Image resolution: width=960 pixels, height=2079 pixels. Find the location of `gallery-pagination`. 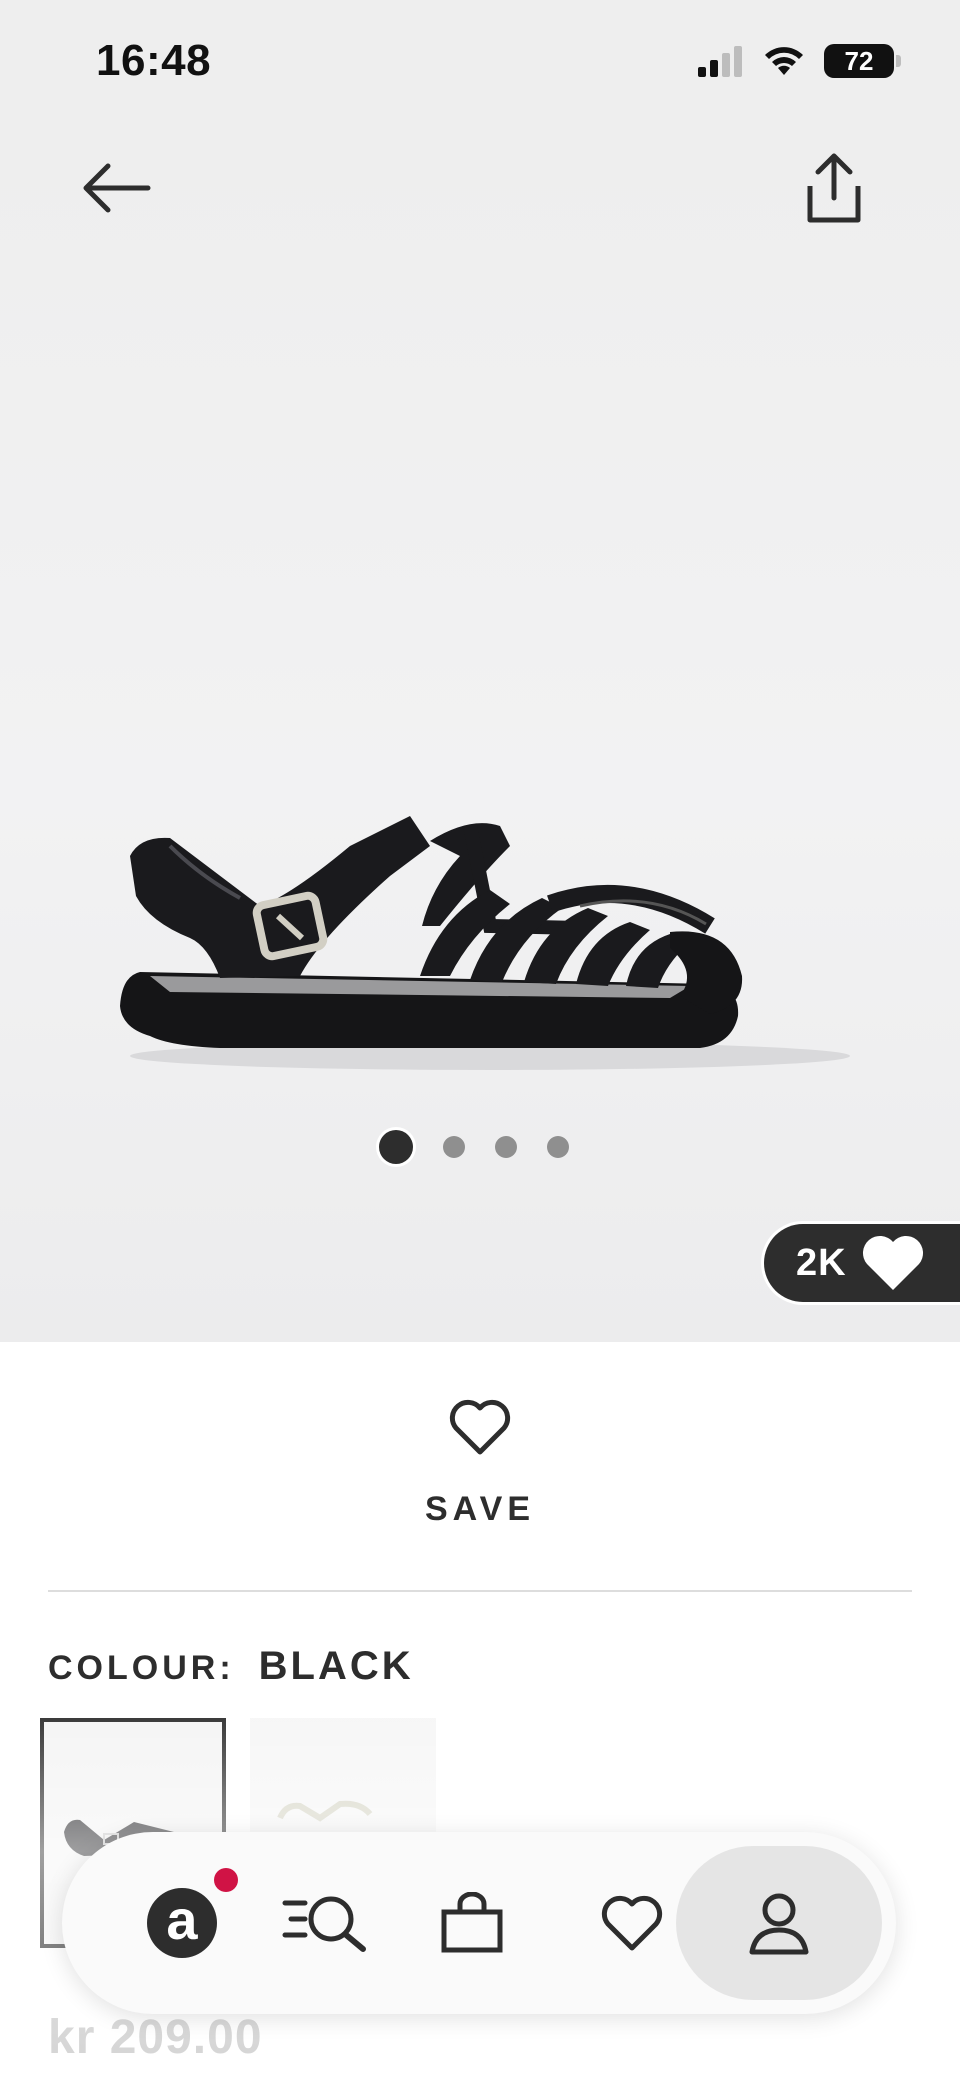

gallery-pagination is located at coordinates (480, 1147).